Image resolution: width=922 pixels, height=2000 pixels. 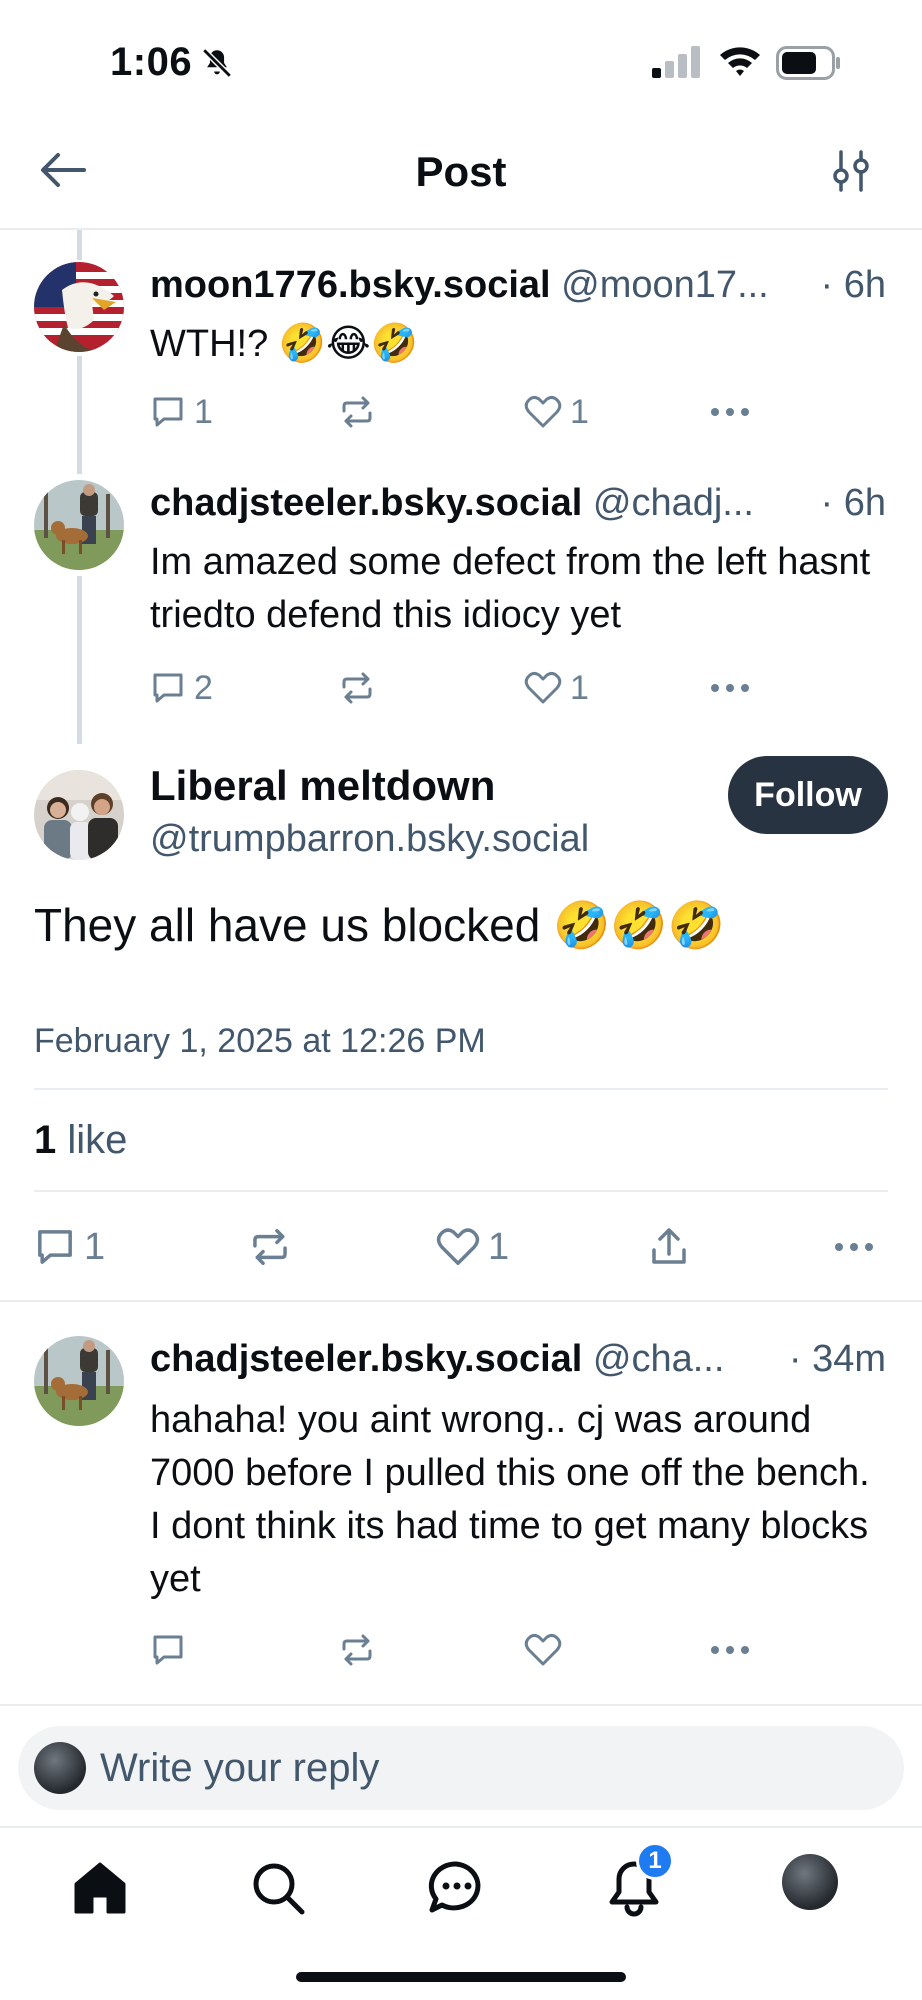 I want to click on post-text: WTH!? 🤣😂🤣, so click(x=284, y=344).